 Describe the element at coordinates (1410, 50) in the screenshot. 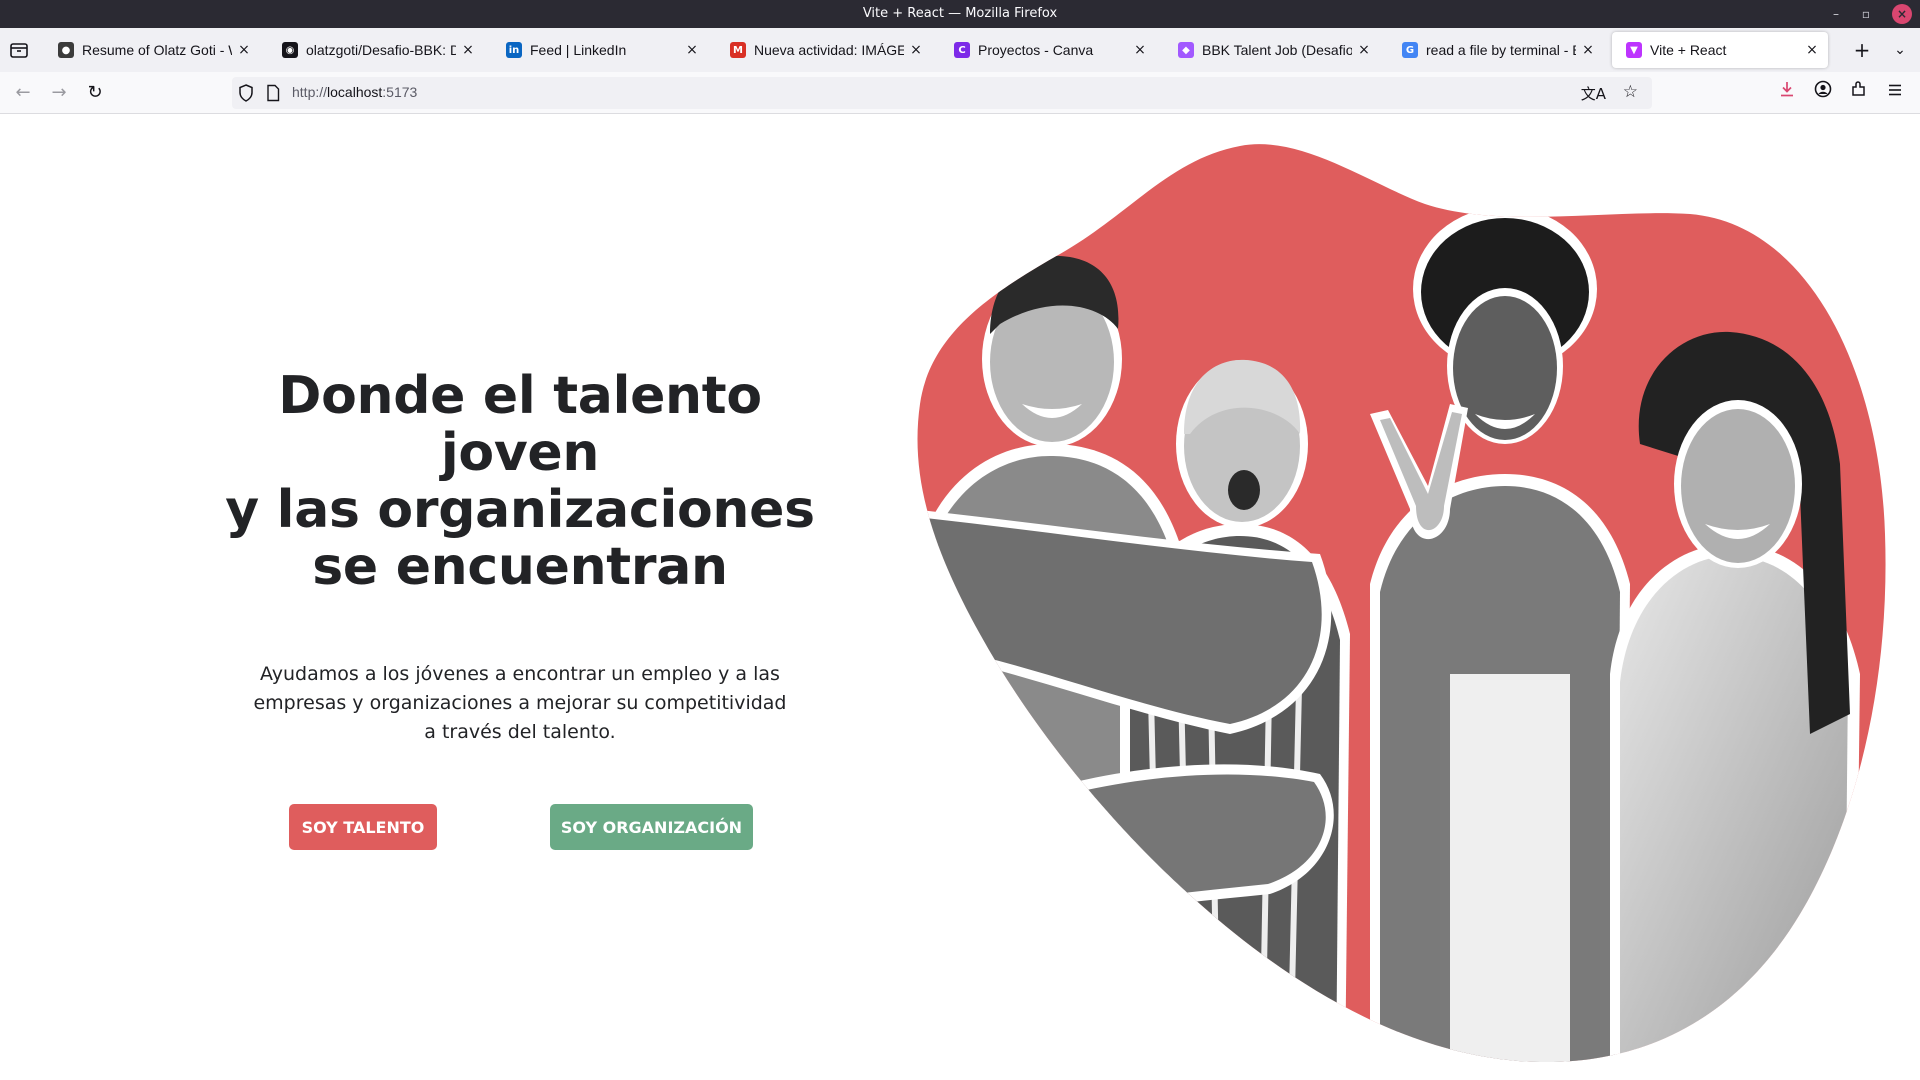

I see `google-favicon-icon: G` at that location.